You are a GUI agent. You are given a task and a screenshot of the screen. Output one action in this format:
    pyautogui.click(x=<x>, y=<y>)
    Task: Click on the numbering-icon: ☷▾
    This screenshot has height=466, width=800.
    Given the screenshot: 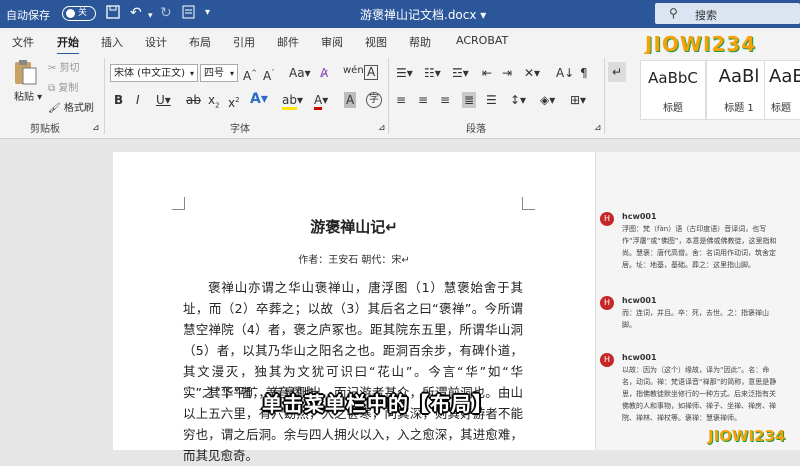 What is the action you would take?
    pyautogui.click(x=432, y=73)
    